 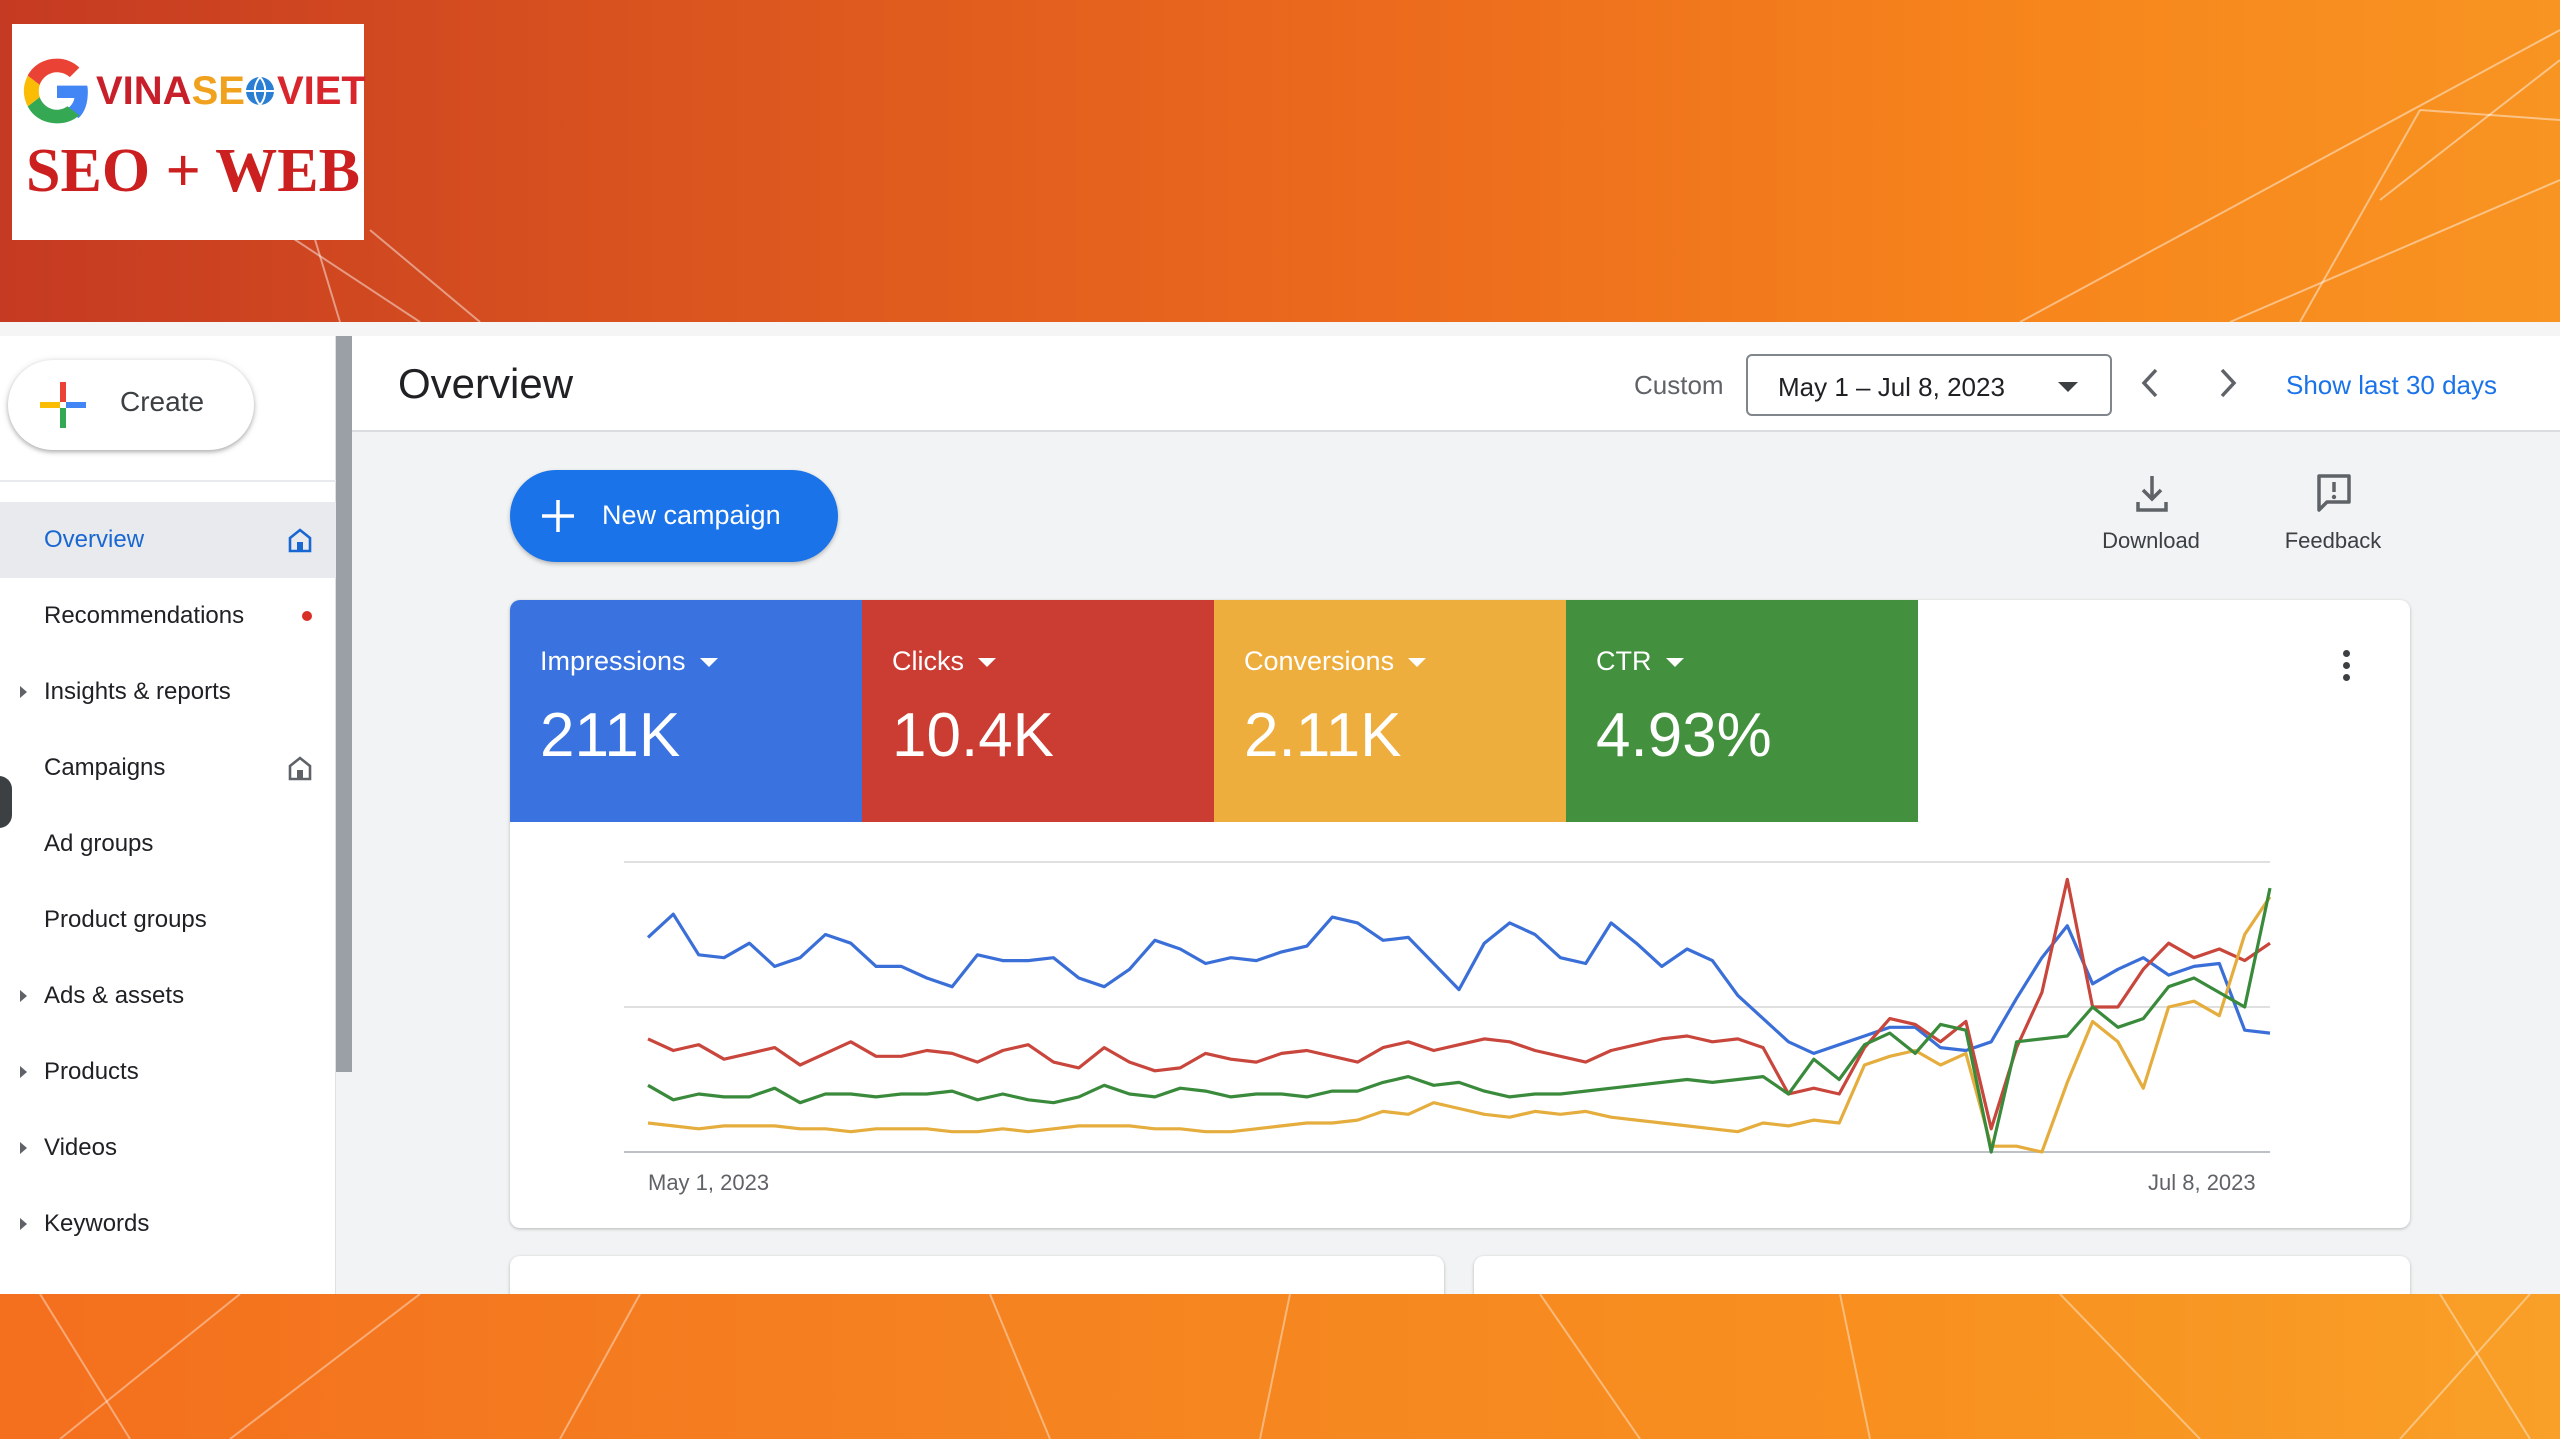 What do you see at coordinates (94, 539) in the screenshot?
I see `sidebar-item-label: Overview` at bounding box center [94, 539].